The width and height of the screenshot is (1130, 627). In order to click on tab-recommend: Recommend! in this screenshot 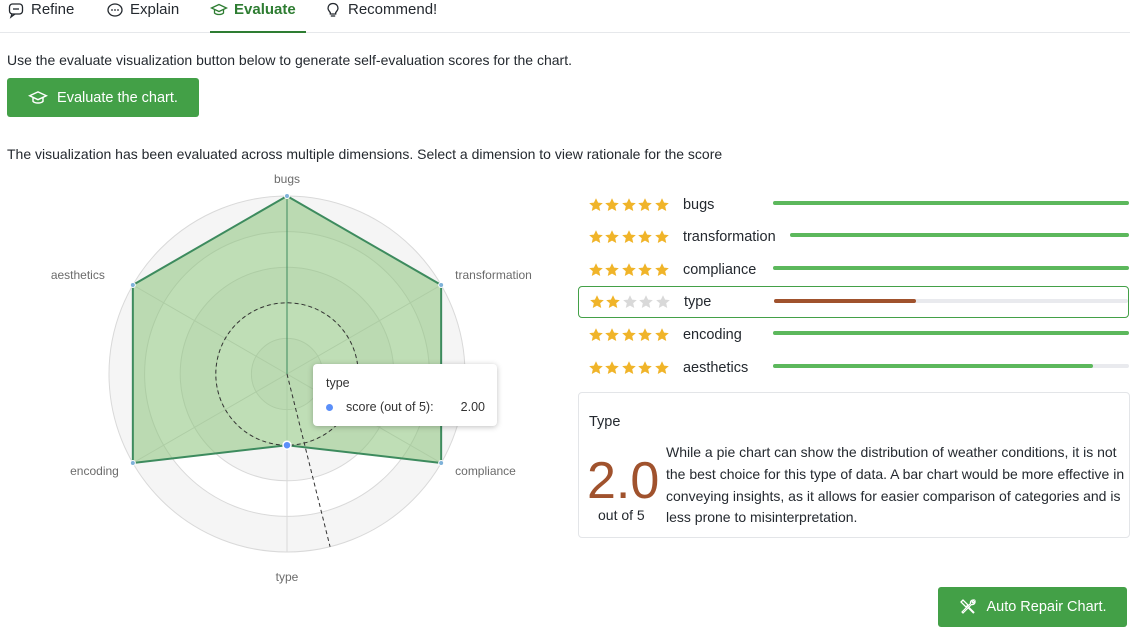, I will do `click(380, 16)`.